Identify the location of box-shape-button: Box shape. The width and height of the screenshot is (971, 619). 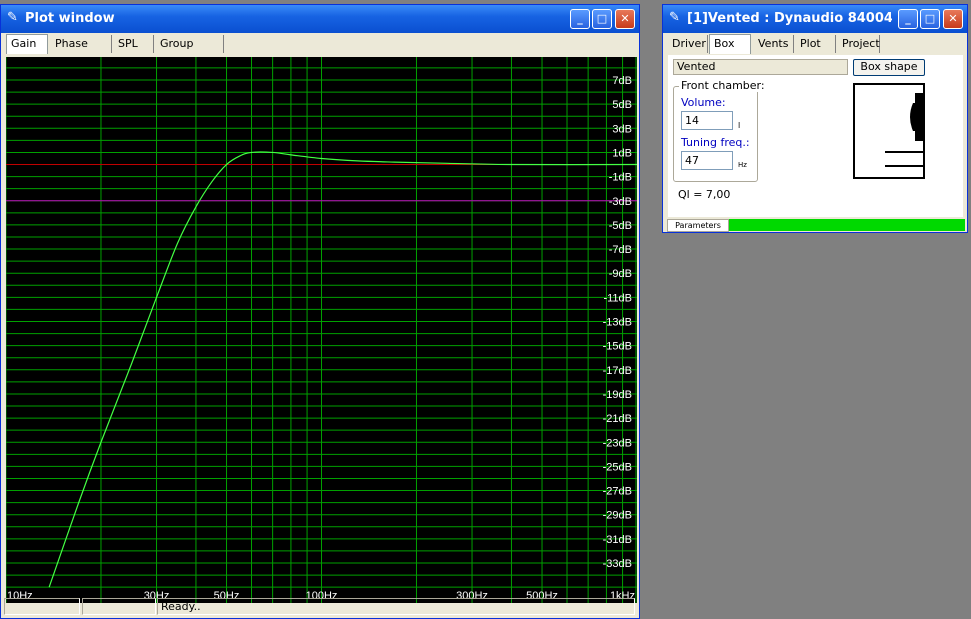
(889, 67).